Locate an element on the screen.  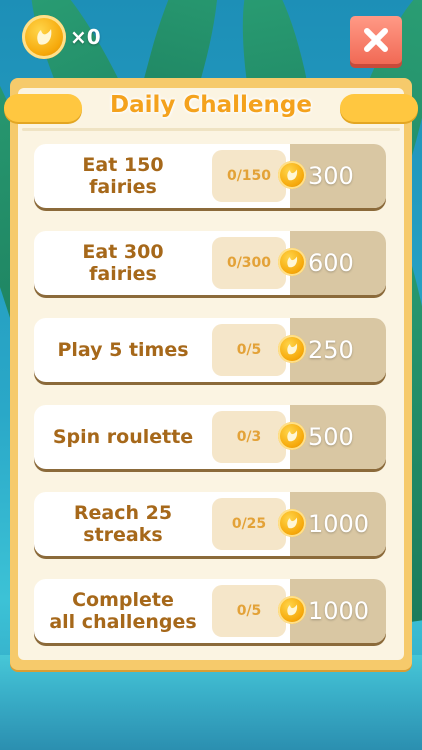
challenge-row: Complete all challenges 0/5 1000 is located at coordinates (210, 611).